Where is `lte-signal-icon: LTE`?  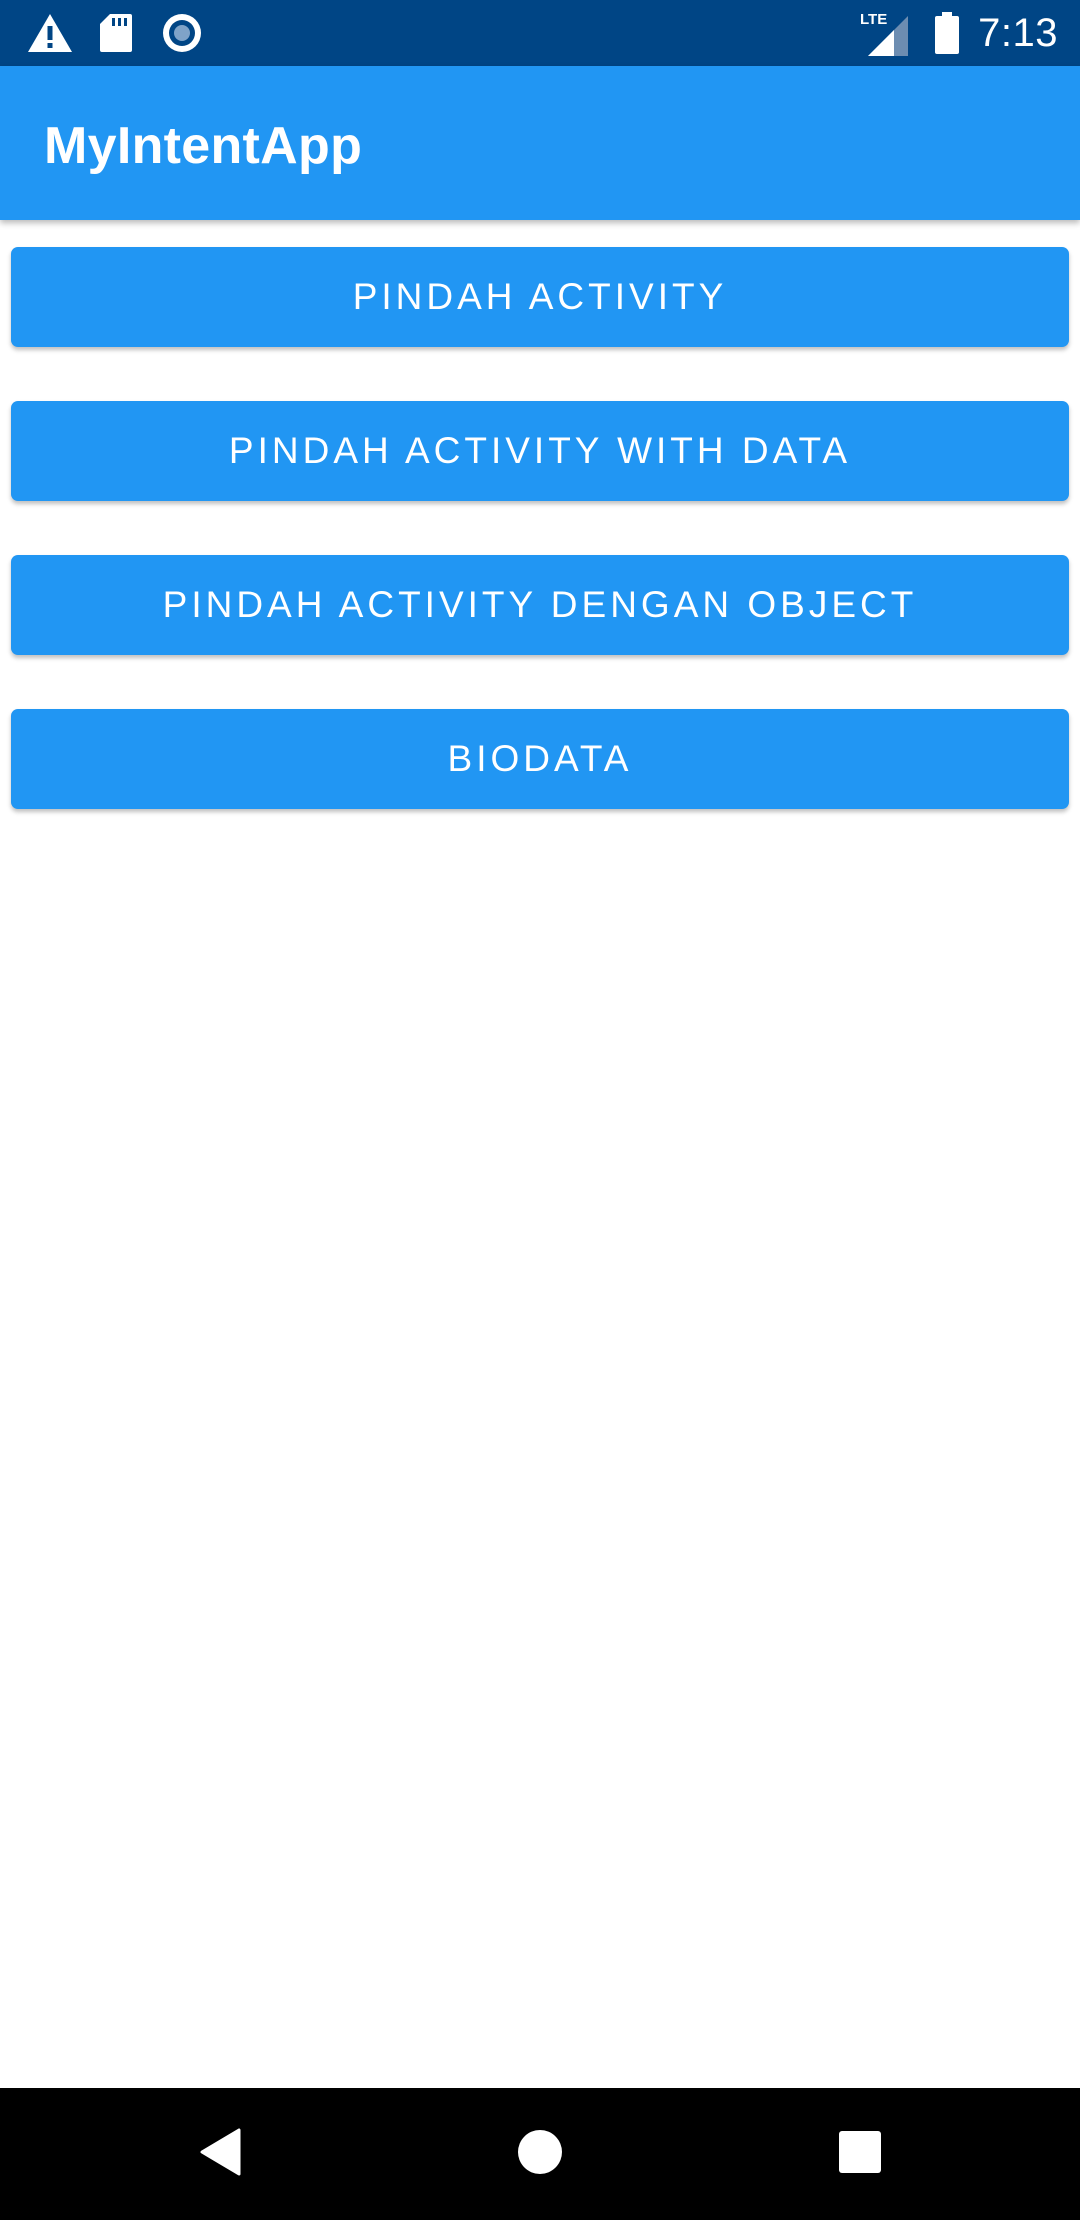
lte-signal-icon: LTE is located at coordinates (886, 33).